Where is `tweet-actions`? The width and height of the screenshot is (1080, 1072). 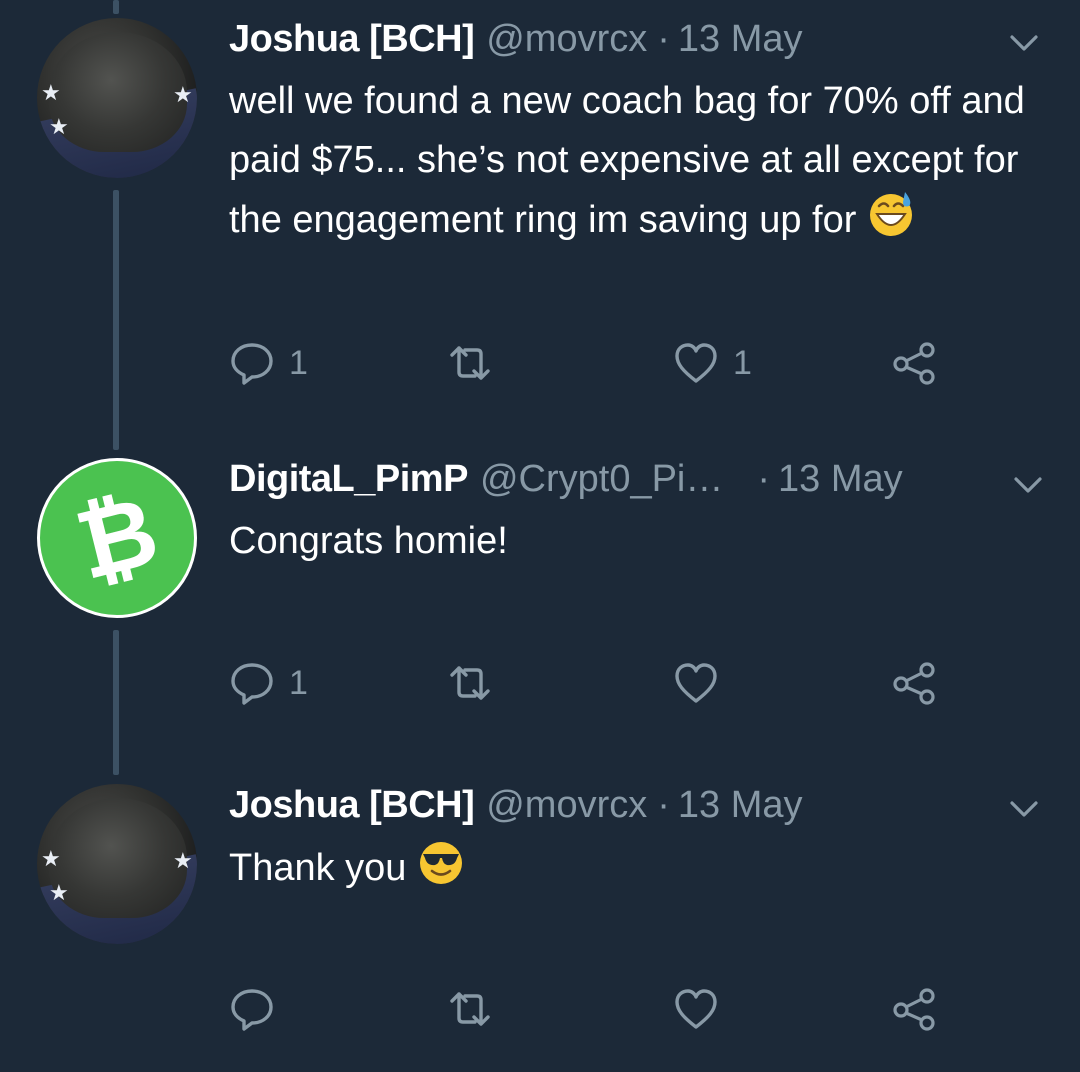 tweet-actions is located at coordinates (589, 1009).